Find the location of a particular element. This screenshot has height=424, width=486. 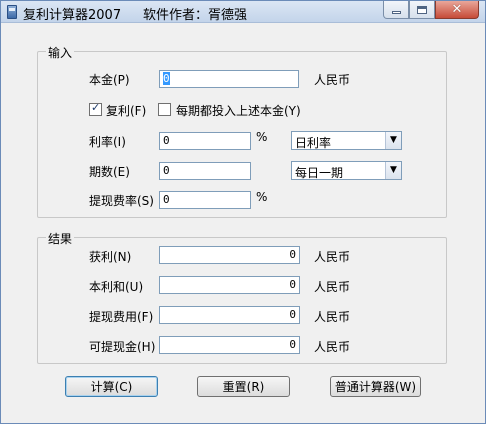

maximize-button is located at coordinates (422, 10).